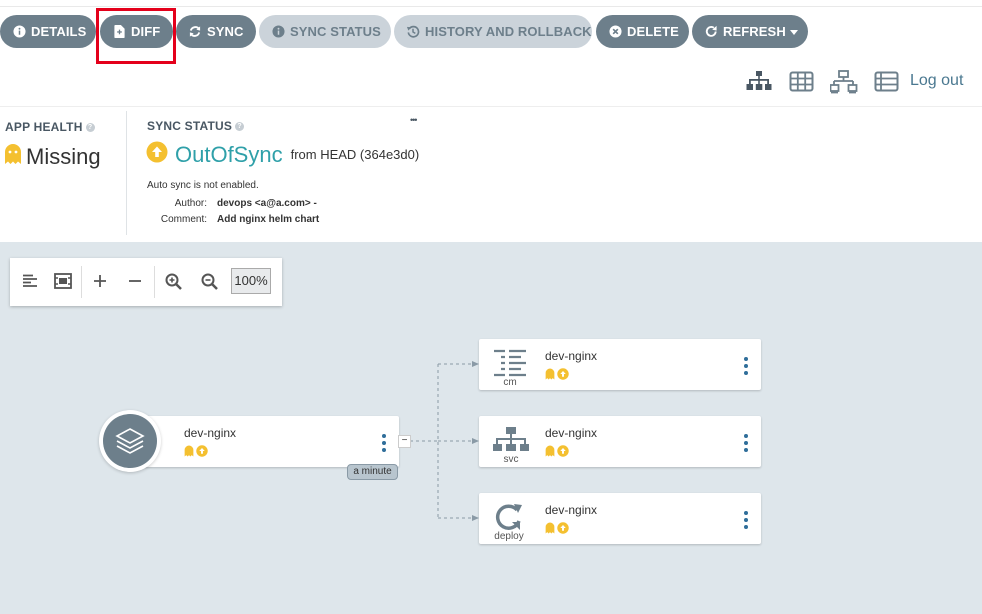 The height and width of the screenshot is (614, 982). I want to click on details-button: DETAILS, so click(48, 31).